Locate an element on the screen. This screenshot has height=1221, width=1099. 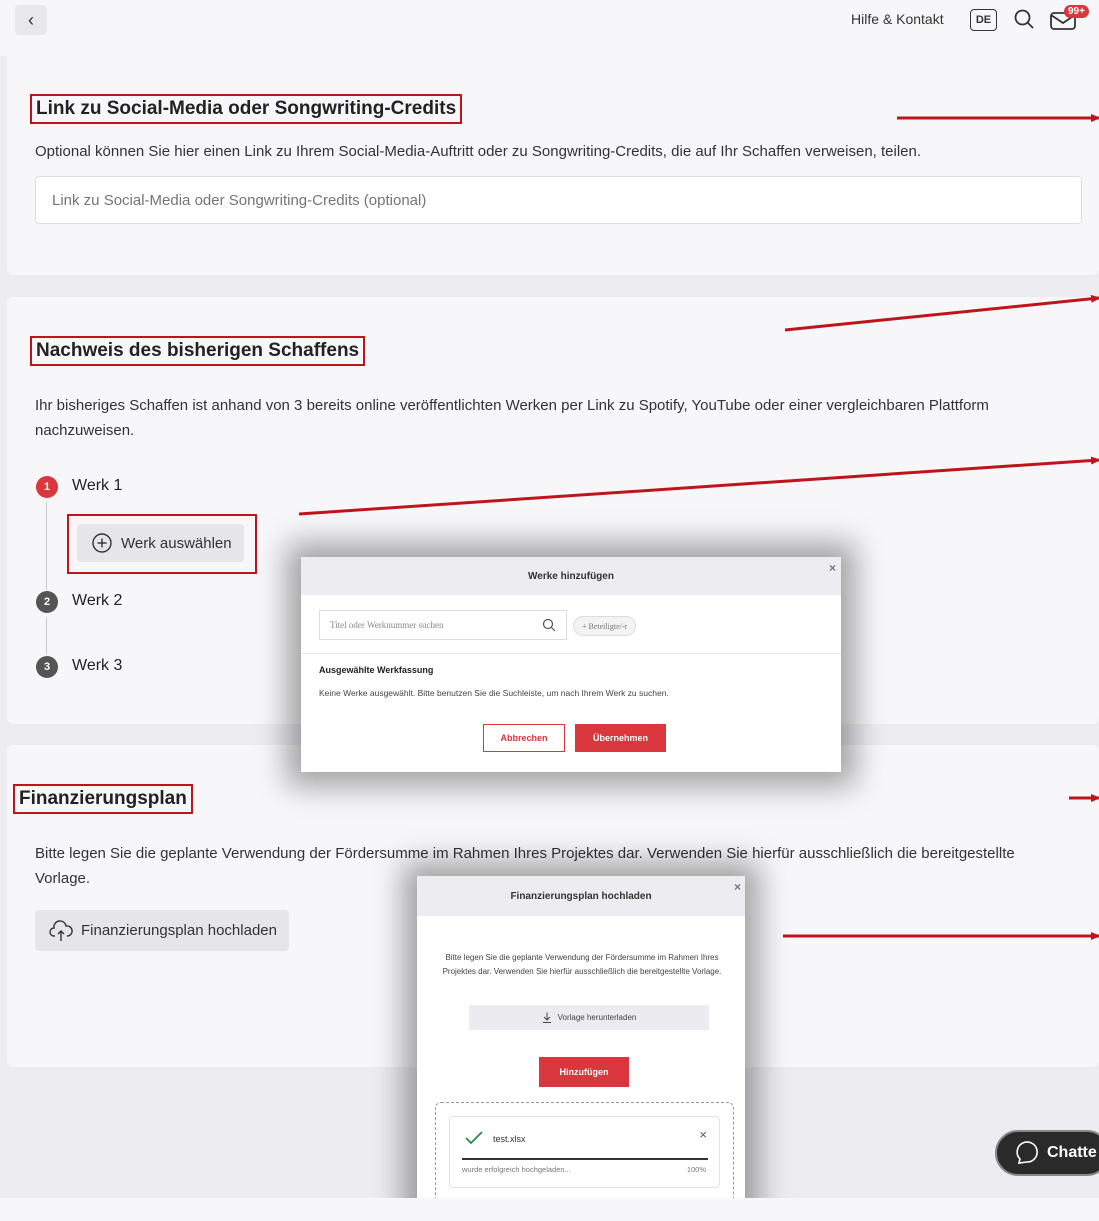
language-switch: DE is located at coordinates (983, 20).